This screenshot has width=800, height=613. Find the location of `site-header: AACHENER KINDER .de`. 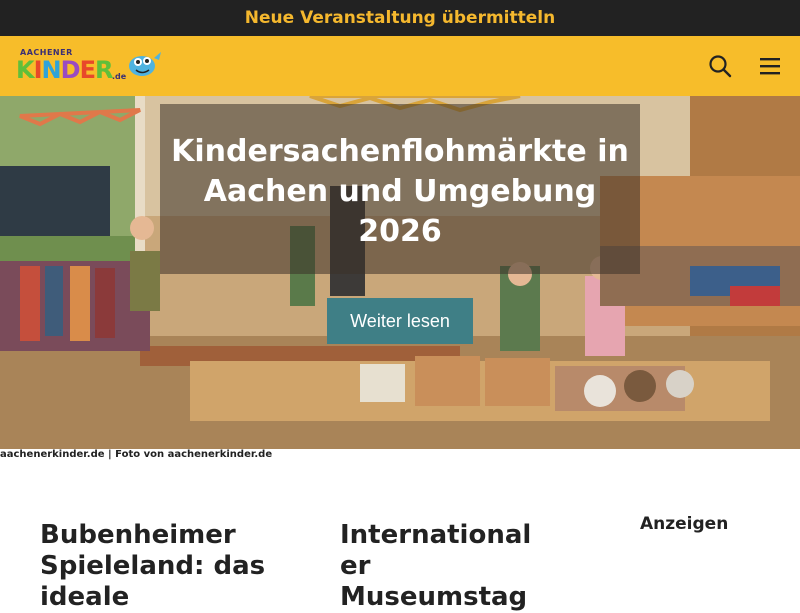

site-header: AACHENER KINDER .de is located at coordinates (400, 66).